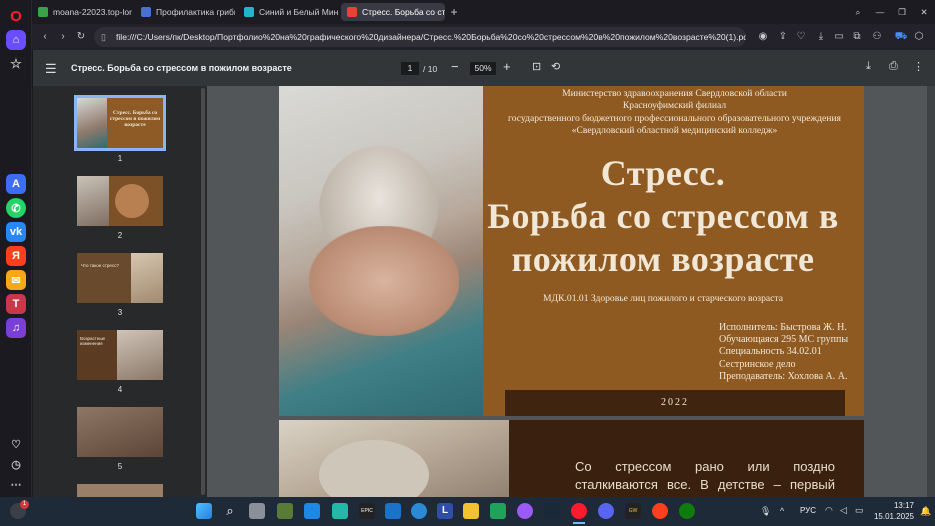 This screenshot has height=526, width=935. Describe the element at coordinates (902, 12) in the screenshot. I see `restore-icon: ❐` at that location.